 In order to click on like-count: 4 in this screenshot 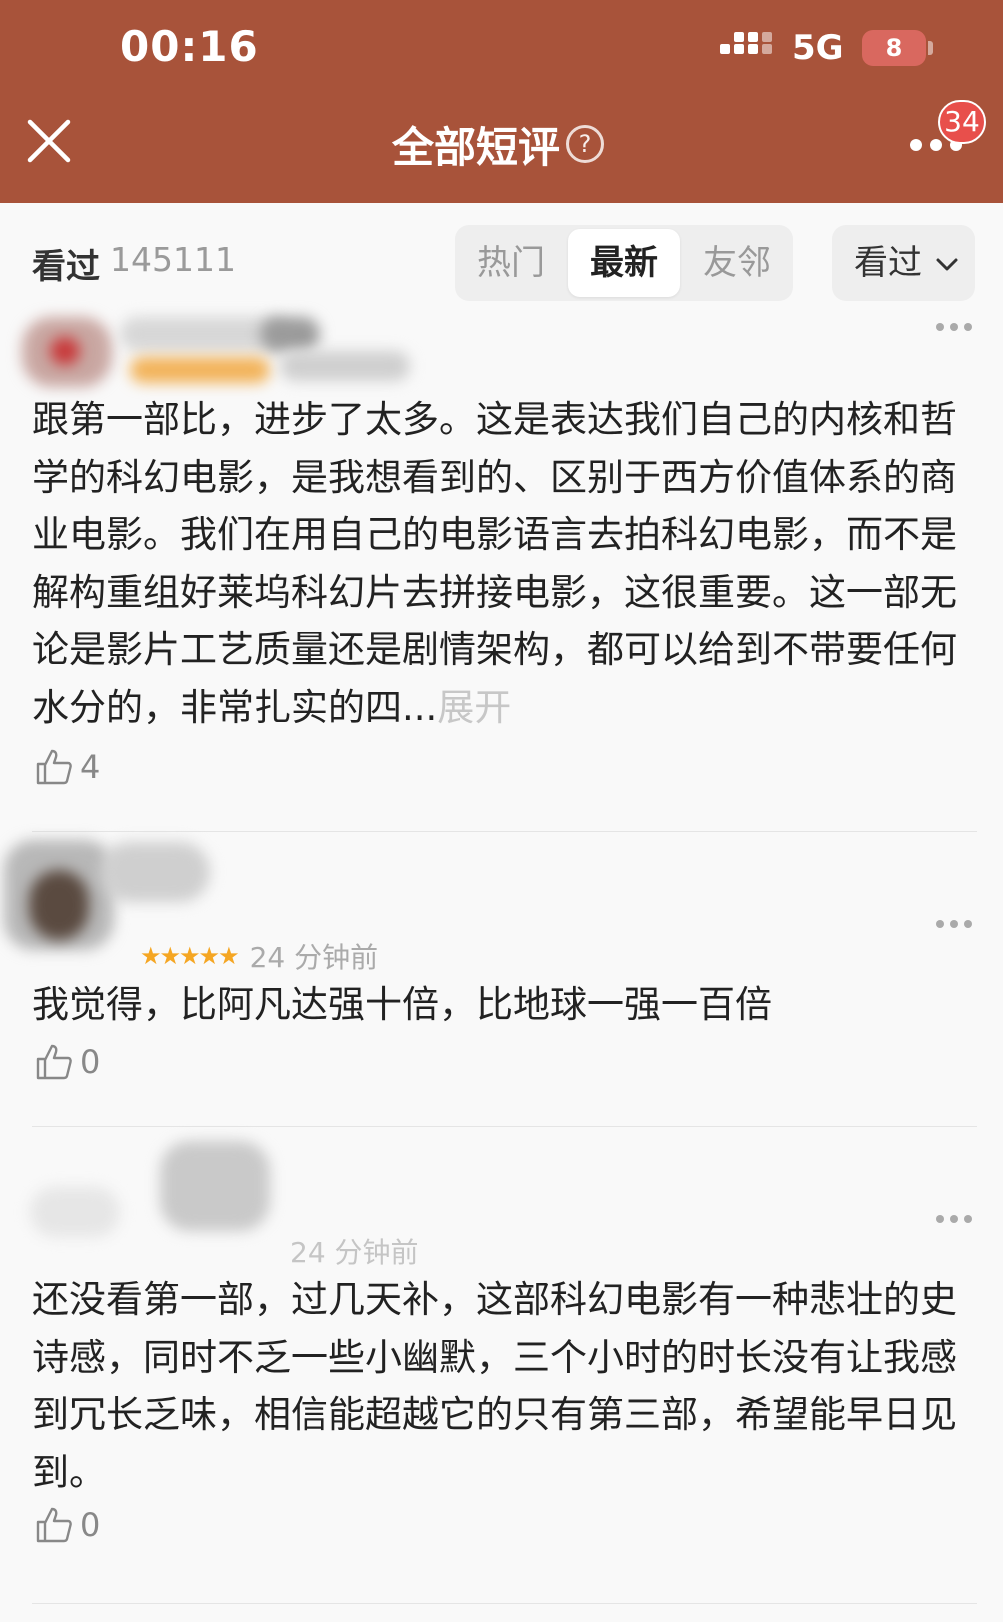, I will do `click(90, 767)`.